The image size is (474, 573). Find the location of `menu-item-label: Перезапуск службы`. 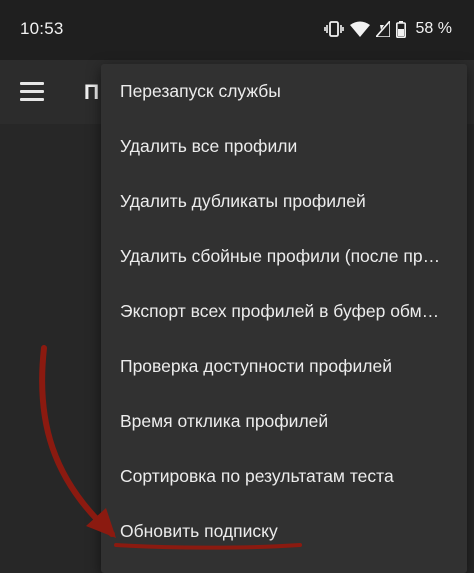

menu-item-label: Перезапуск службы is located at coordinates (200, 91).